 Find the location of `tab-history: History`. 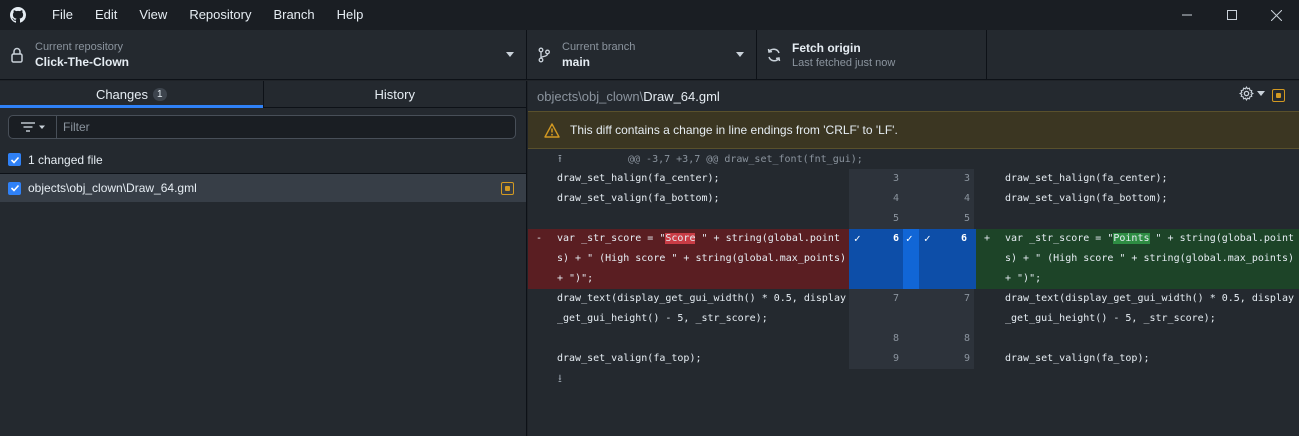

tab-history: History is located at coordinates (394, 94).